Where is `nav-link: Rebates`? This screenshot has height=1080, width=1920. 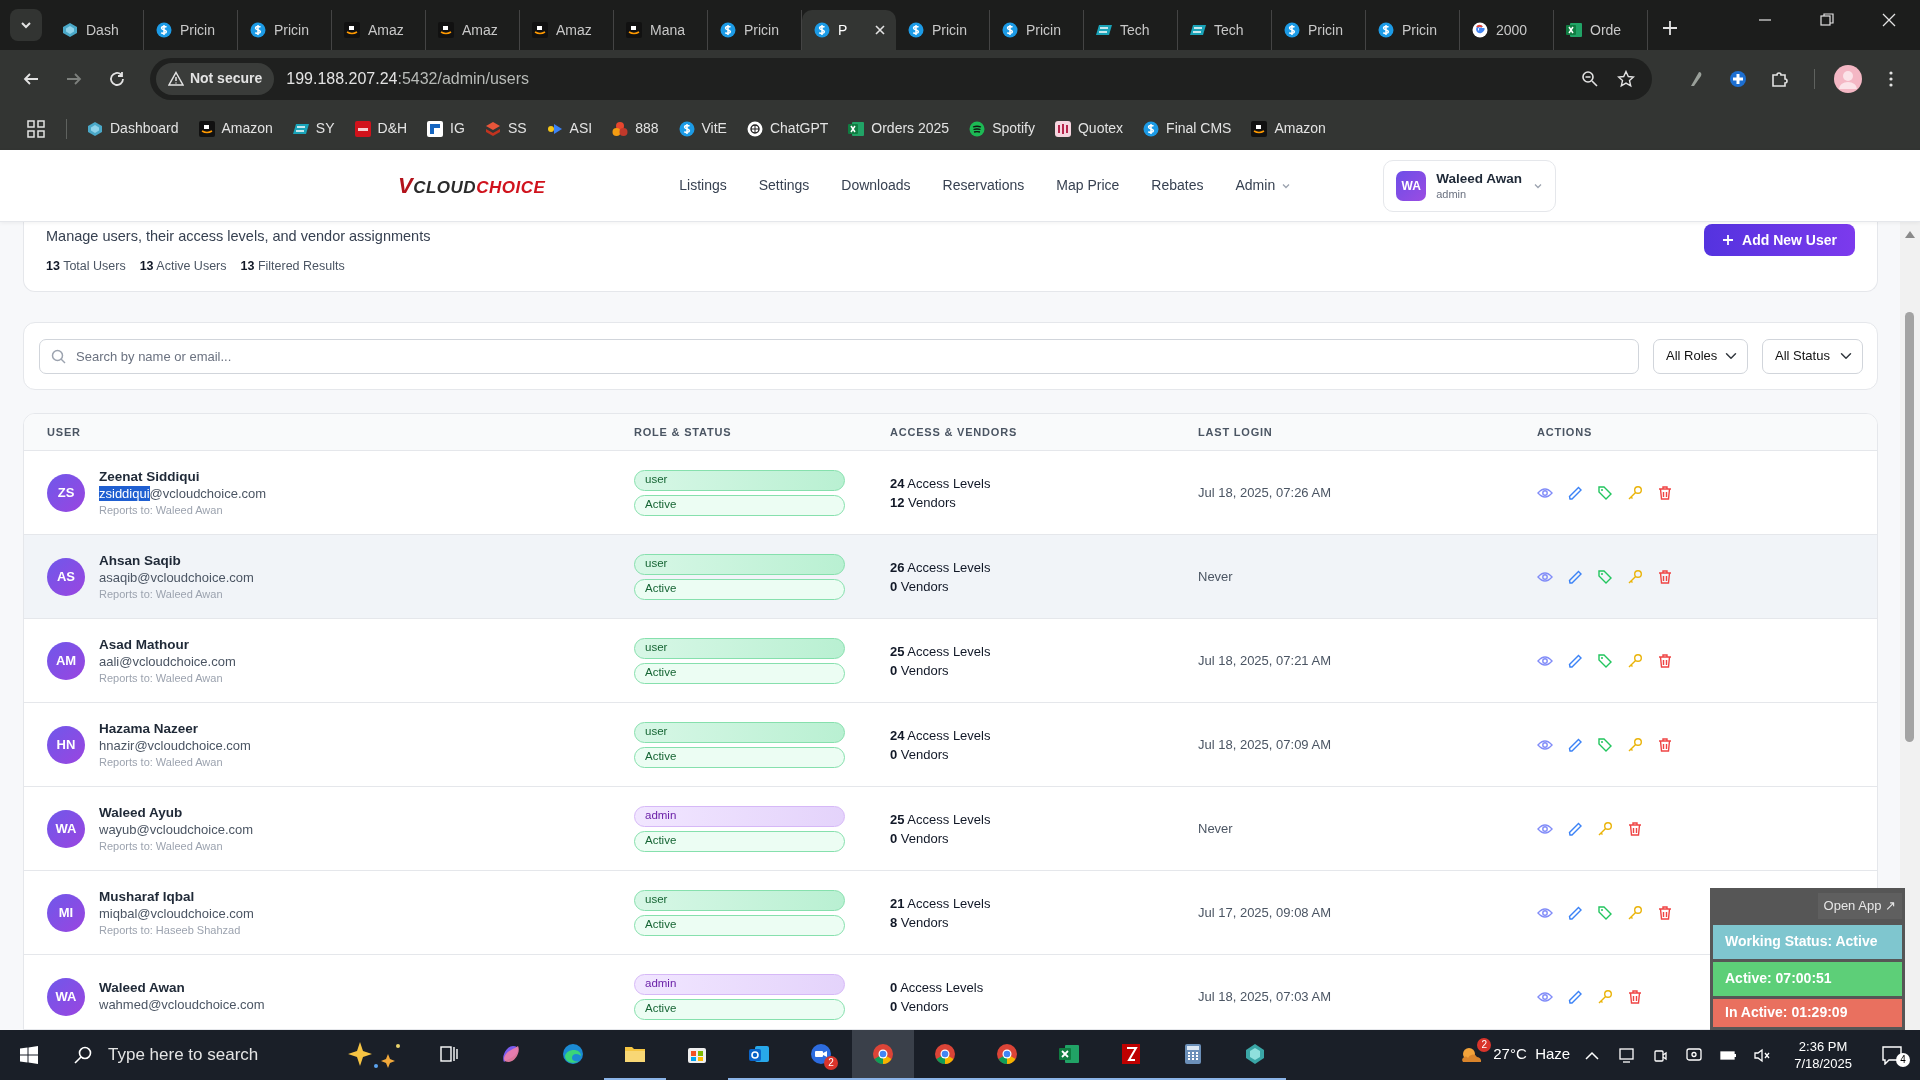
nav-link: Rebates is located at coordinates (1177, 185).